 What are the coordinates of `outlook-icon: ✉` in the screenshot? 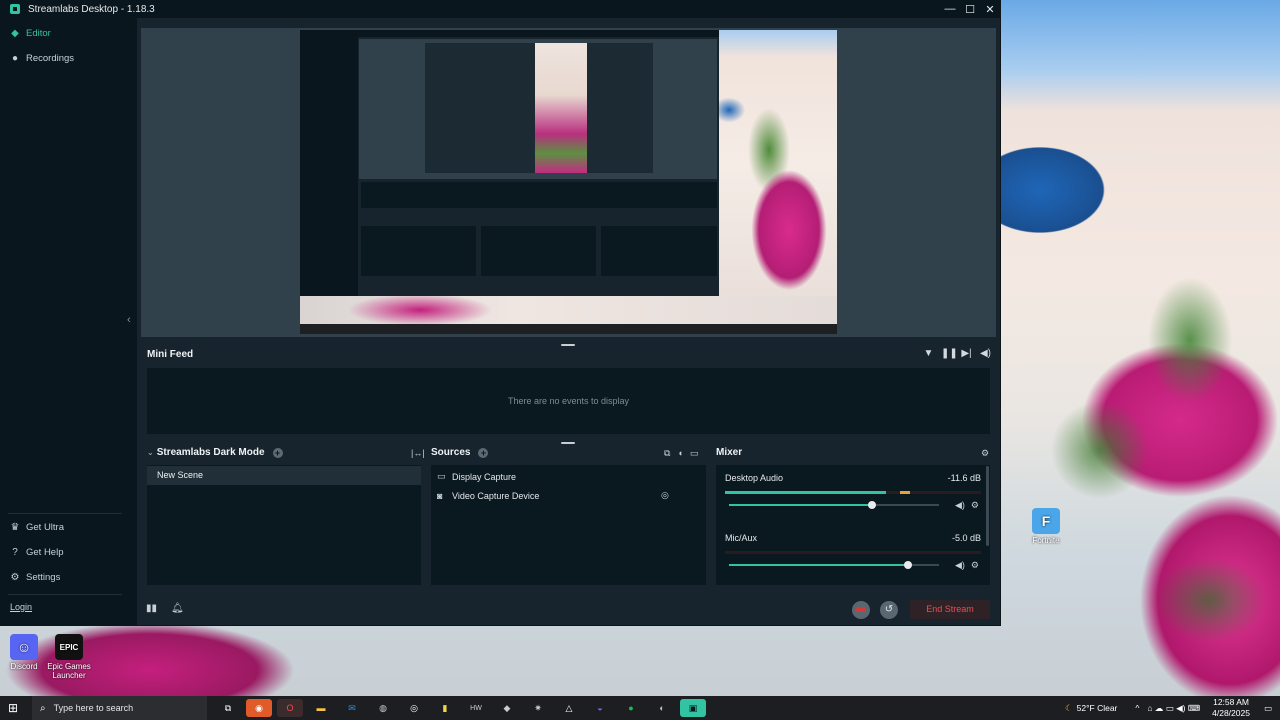 It's located at (352, 708).